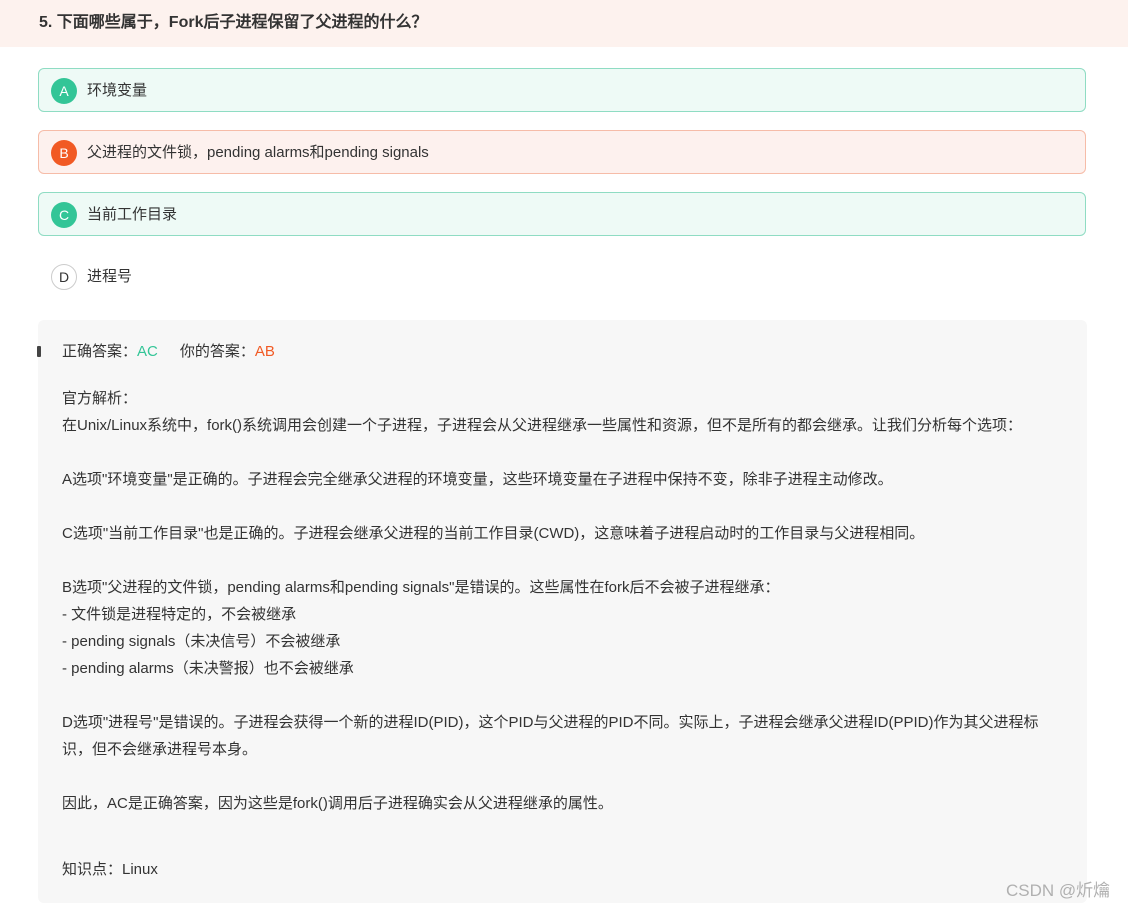 The width and height of the screenshot is (1136, 912). I want to click on option-b: B 父进程的文件锁，pending alarms和pending signals, so click(562, 152).